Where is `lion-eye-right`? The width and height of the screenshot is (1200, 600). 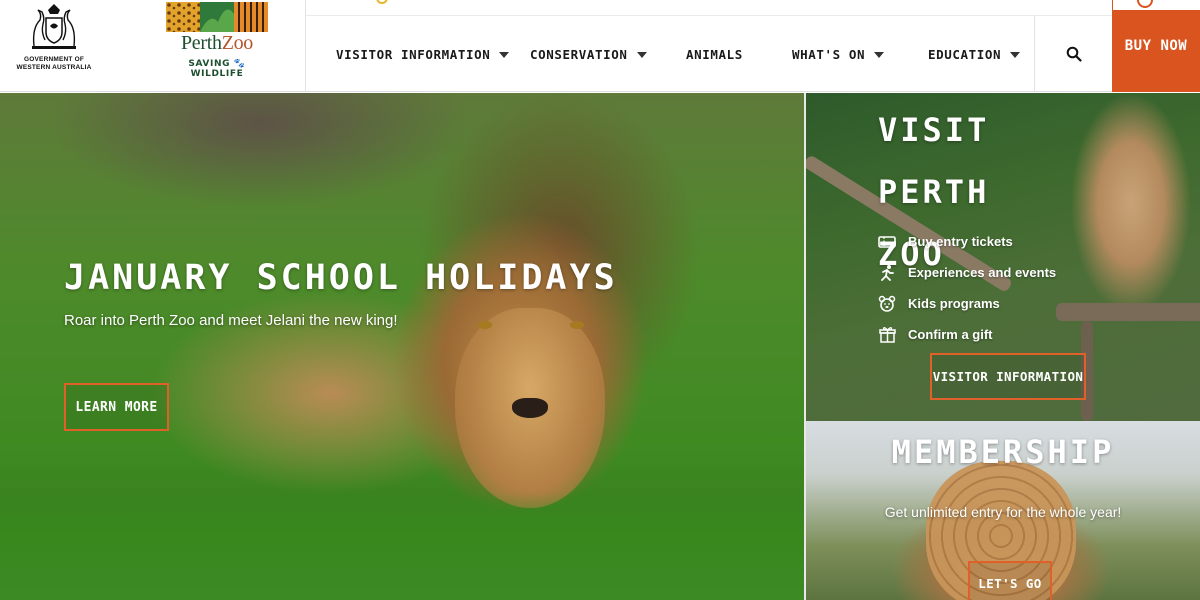
lion-eye-right is located at coordinates (577, 325).